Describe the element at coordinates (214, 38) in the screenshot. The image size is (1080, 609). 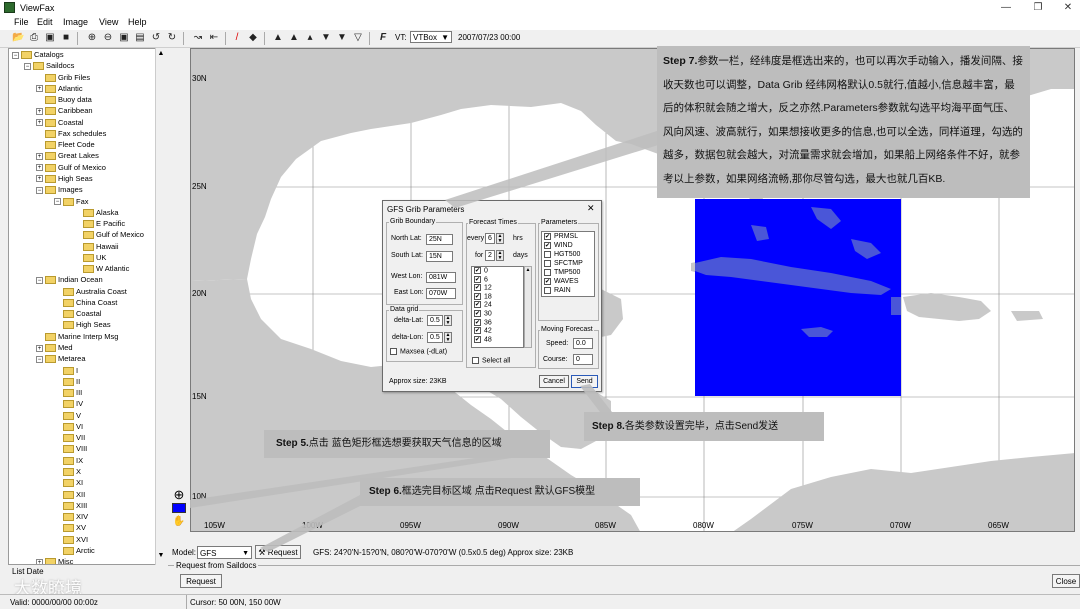
I see `pointer-icon: ⇤` at that location.